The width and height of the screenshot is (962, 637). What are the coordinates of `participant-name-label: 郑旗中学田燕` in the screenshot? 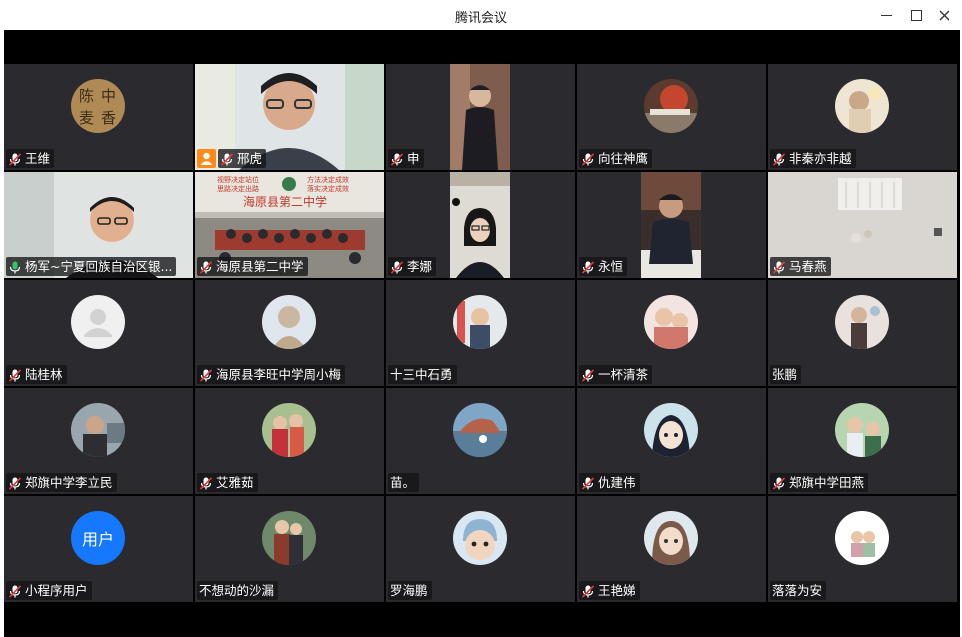 It's located at (819, 482).